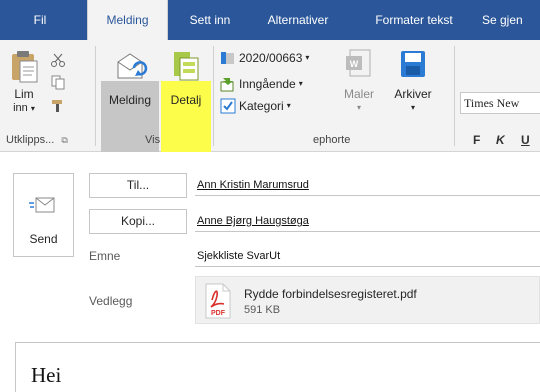 Image resolution: width=540 pixels, height=392 pixels. Describe the element at coordinates (42, 205) in the screenshot. I see `send-envelope-icon` at that location.